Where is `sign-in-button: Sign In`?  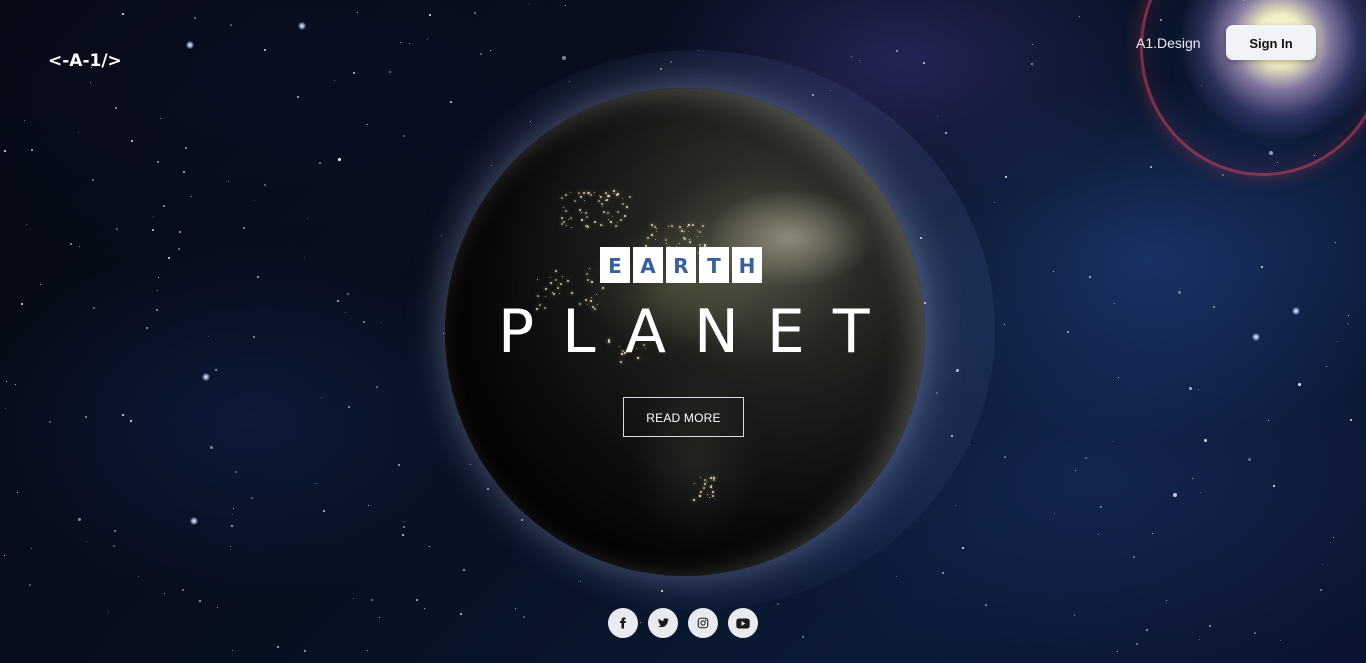
sign-in-button: Sign In is located at coordinates (1271, 42).